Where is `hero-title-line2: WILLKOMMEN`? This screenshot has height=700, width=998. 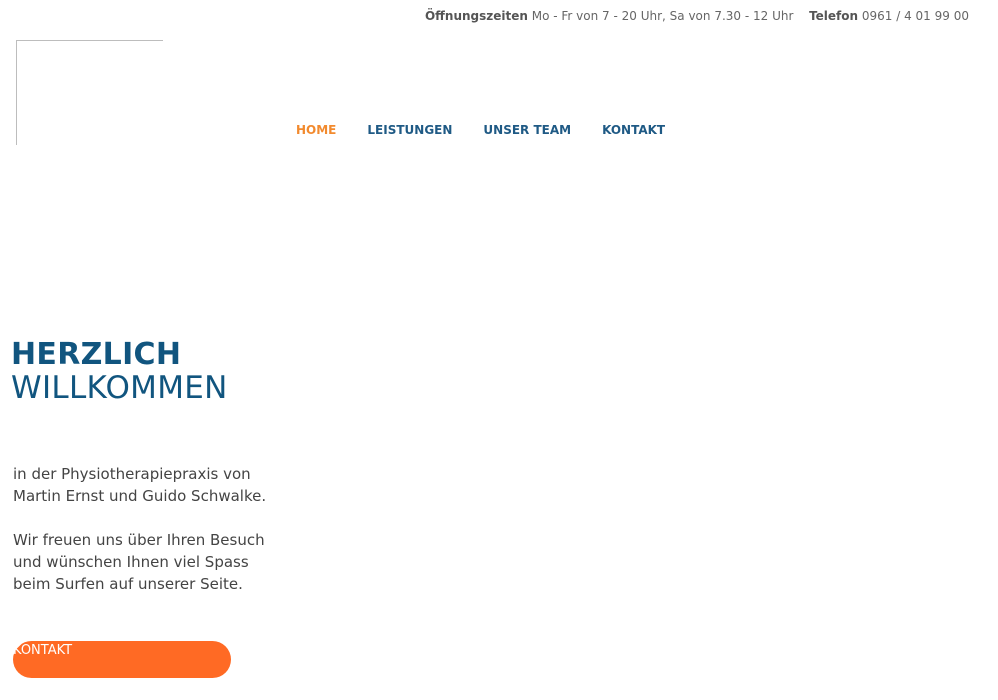 hero-title-line2: WILLKOMMEN is located at coordinates (119, 388).